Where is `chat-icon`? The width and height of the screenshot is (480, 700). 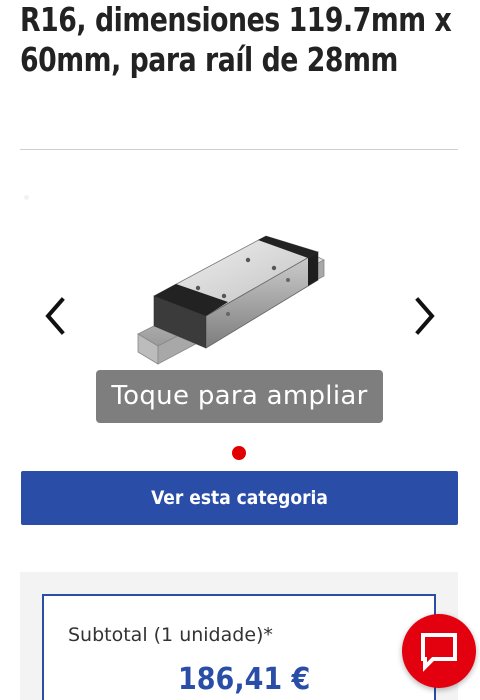 chat-icon is located at coordinates (439, 652).